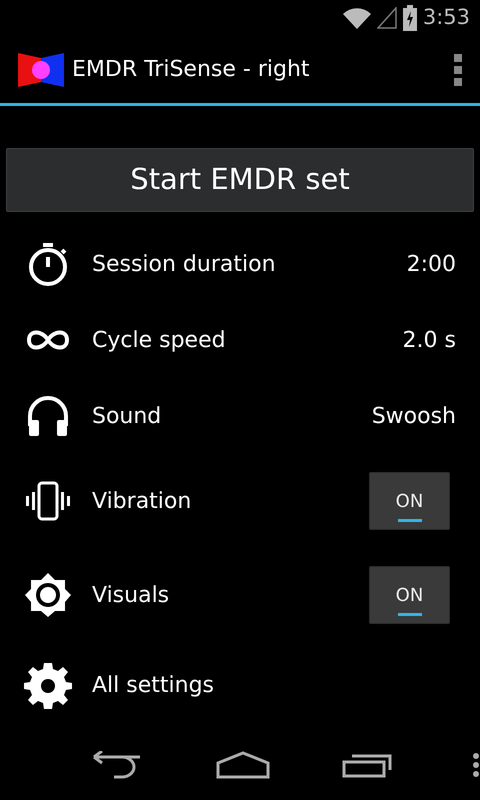 Image resolution: width=480 pixels, height=800 pixels. Describe the element at coordinates (41, 69) in the screenshot. I see `app-logo-icon` at that location.